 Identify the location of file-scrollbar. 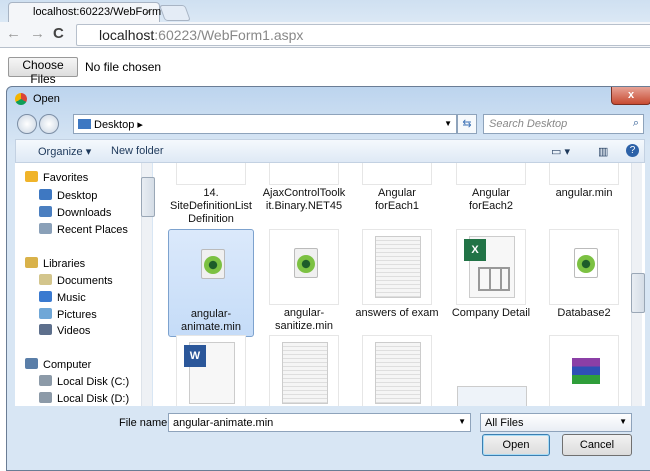
(638, 284).